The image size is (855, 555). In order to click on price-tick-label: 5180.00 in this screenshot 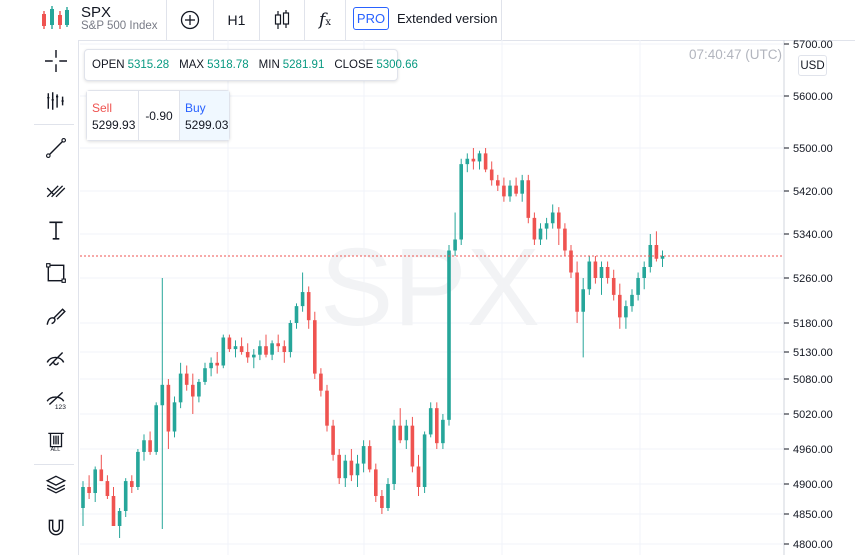, I will do `click(813, 324)`.